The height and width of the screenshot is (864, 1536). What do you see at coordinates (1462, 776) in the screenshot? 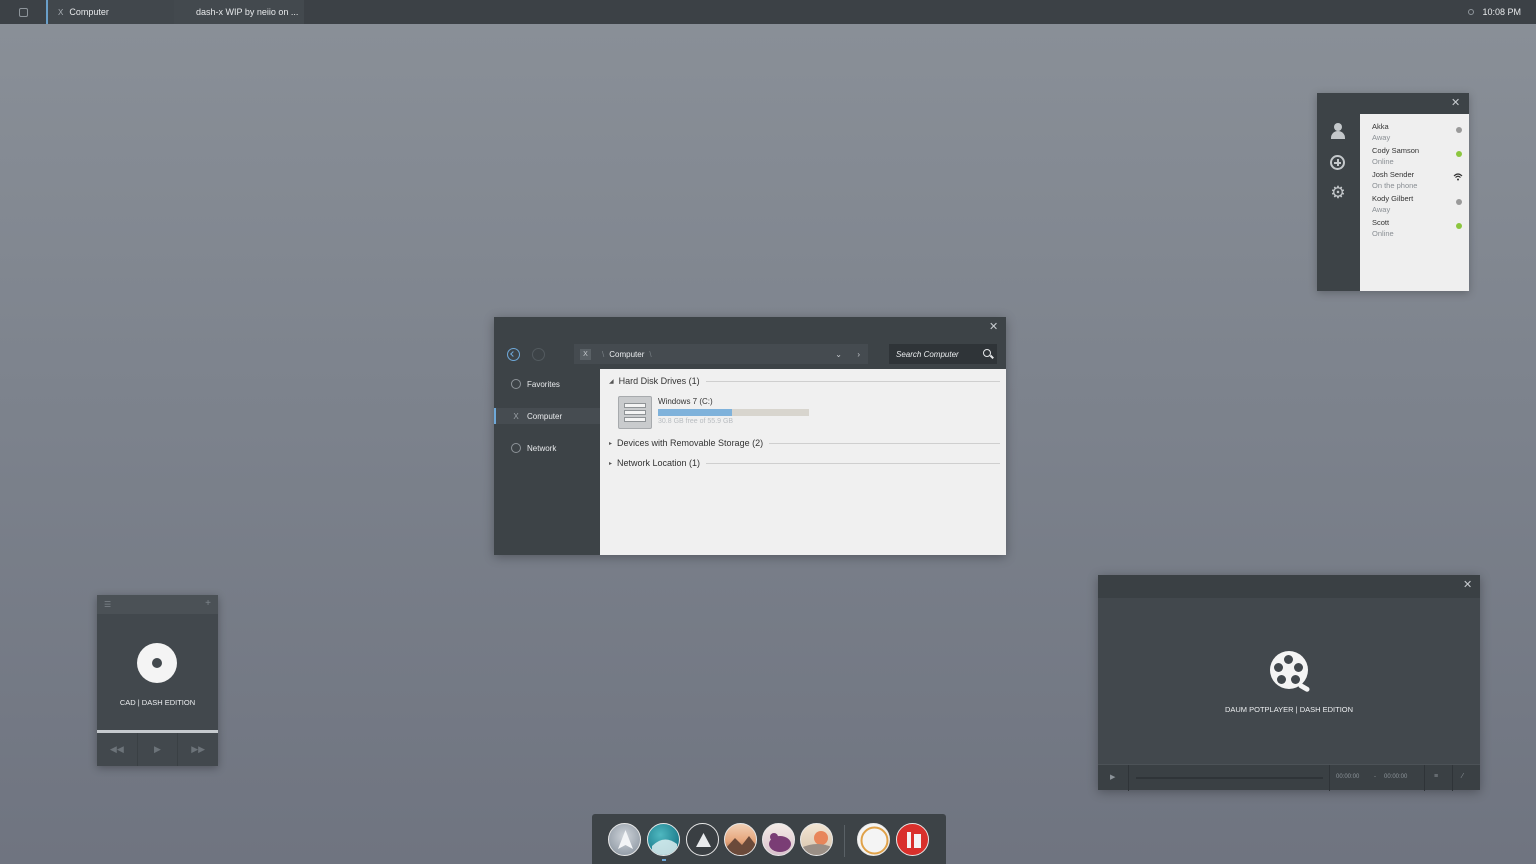
I see `volume-icon: ⁄` at bounding box center [1462, 776].